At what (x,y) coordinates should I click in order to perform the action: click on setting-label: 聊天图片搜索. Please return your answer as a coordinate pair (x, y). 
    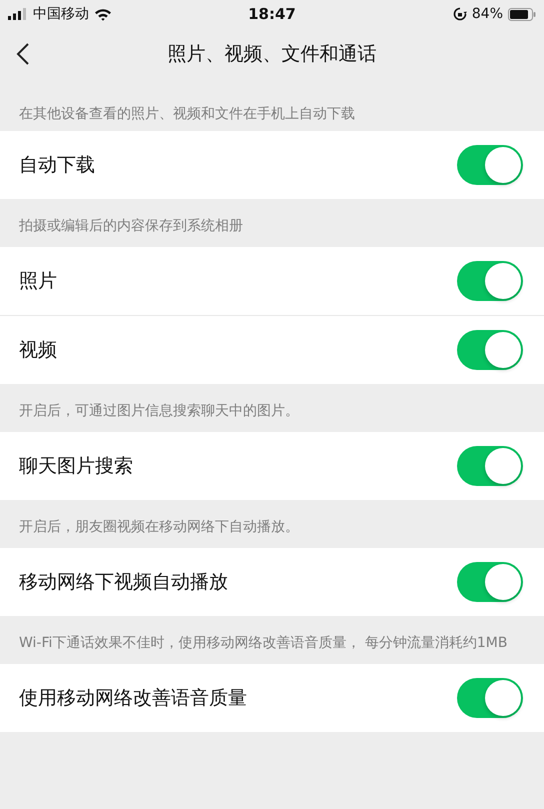
    Looking at the image, I should click on (76, 466).